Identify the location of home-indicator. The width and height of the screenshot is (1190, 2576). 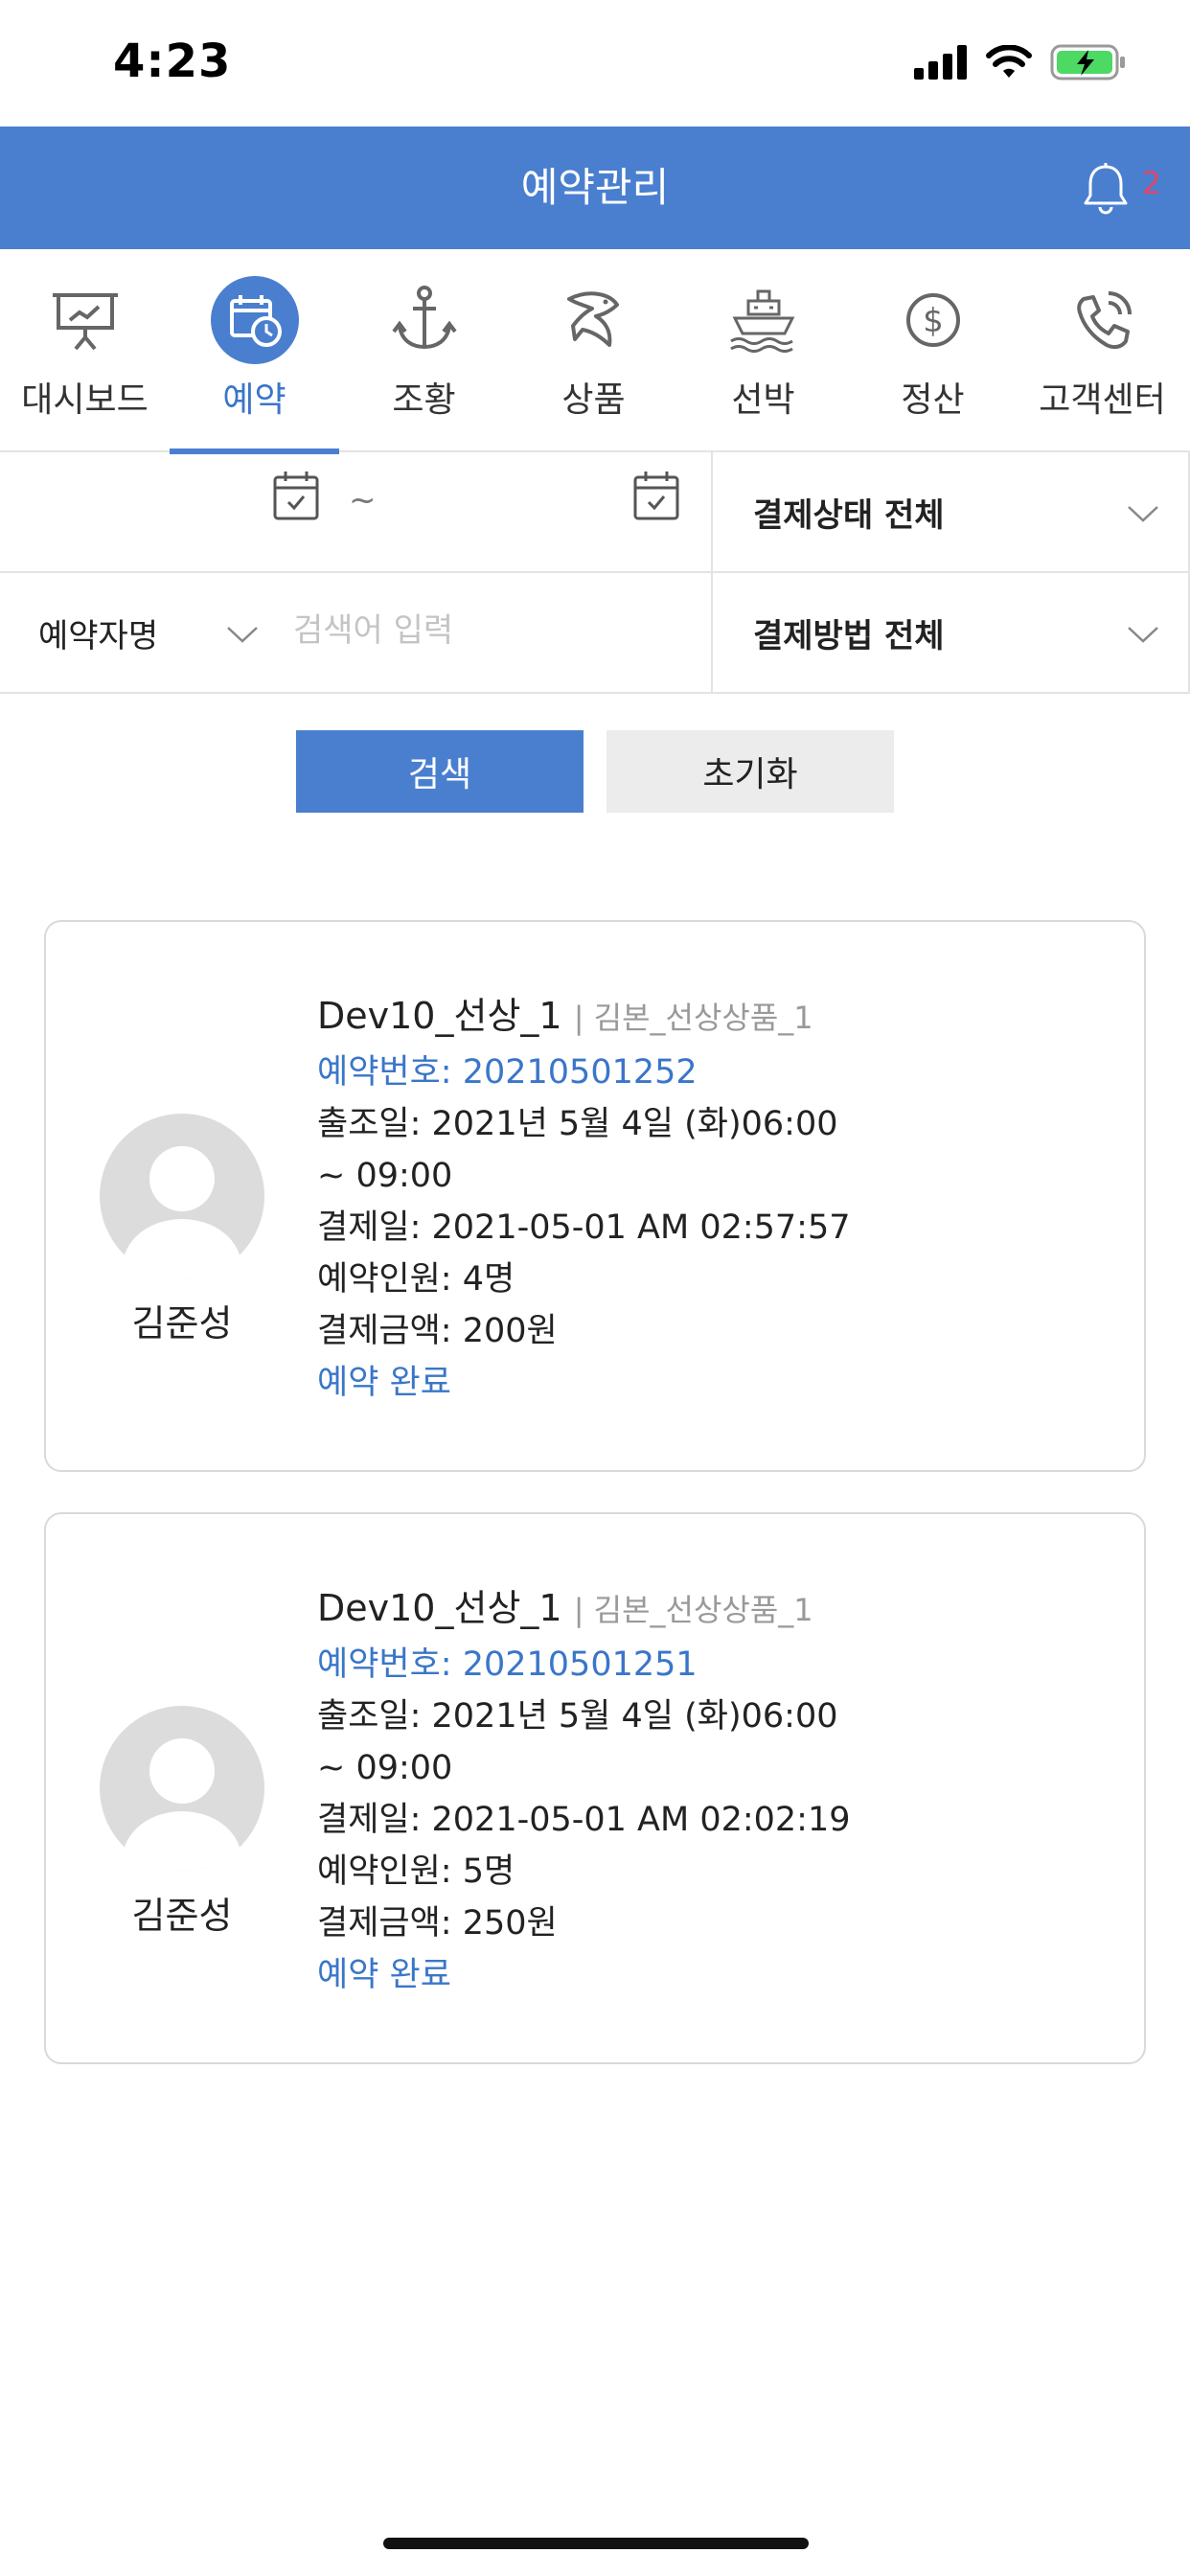
(596, 2543).